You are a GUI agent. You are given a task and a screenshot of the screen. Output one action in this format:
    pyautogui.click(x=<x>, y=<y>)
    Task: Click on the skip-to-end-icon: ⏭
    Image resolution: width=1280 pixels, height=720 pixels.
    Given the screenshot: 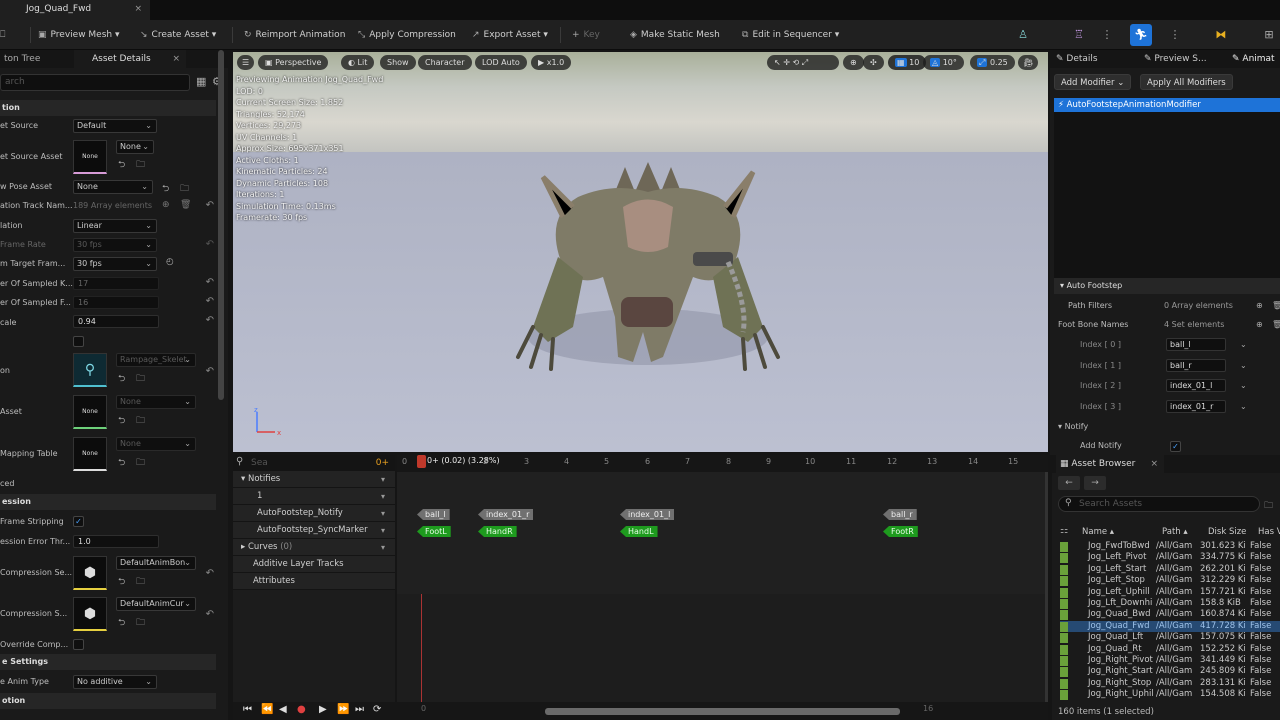 What is the action you would take?
    pyautogui.click(x=359, y=709)
    